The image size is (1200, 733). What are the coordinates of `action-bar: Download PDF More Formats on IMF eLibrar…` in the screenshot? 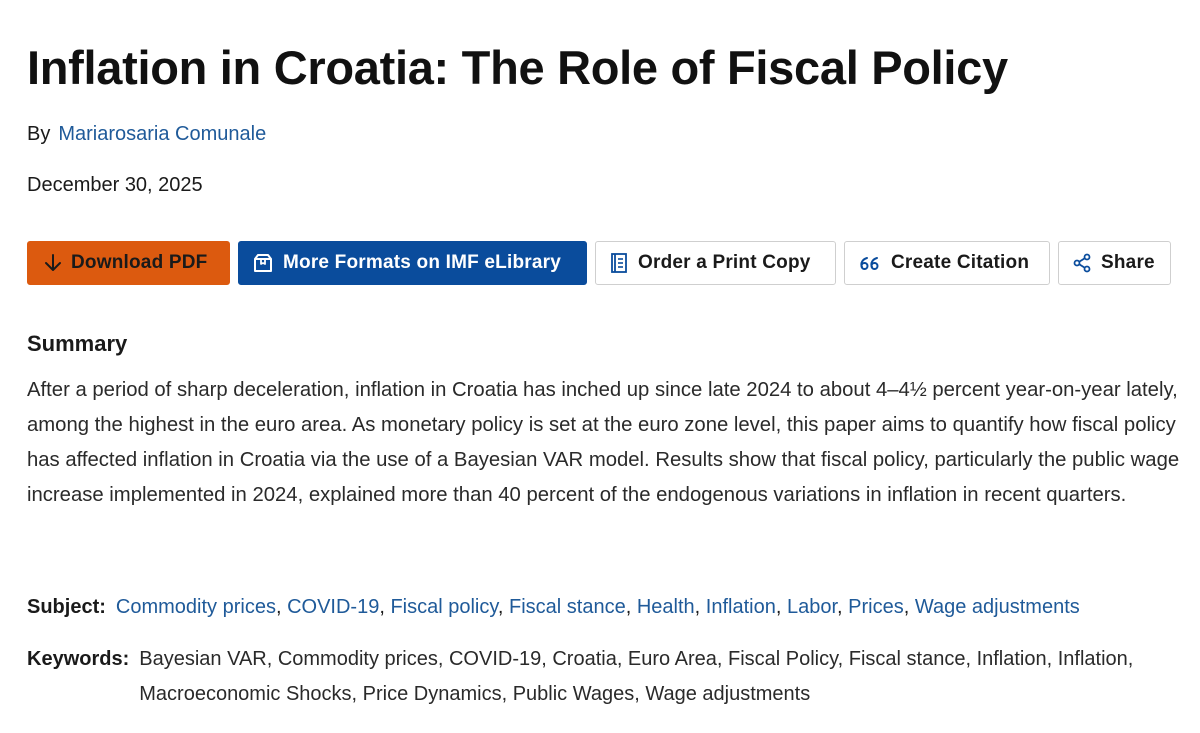 It's located at (599, 263).